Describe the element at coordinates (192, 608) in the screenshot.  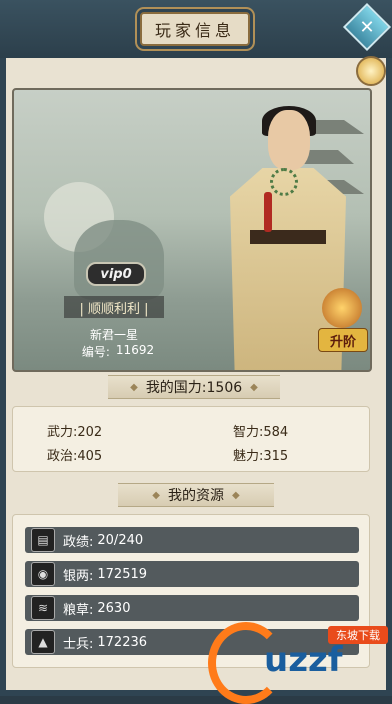
I see `resource-row: ≋ 粮草: 2630` at that location.